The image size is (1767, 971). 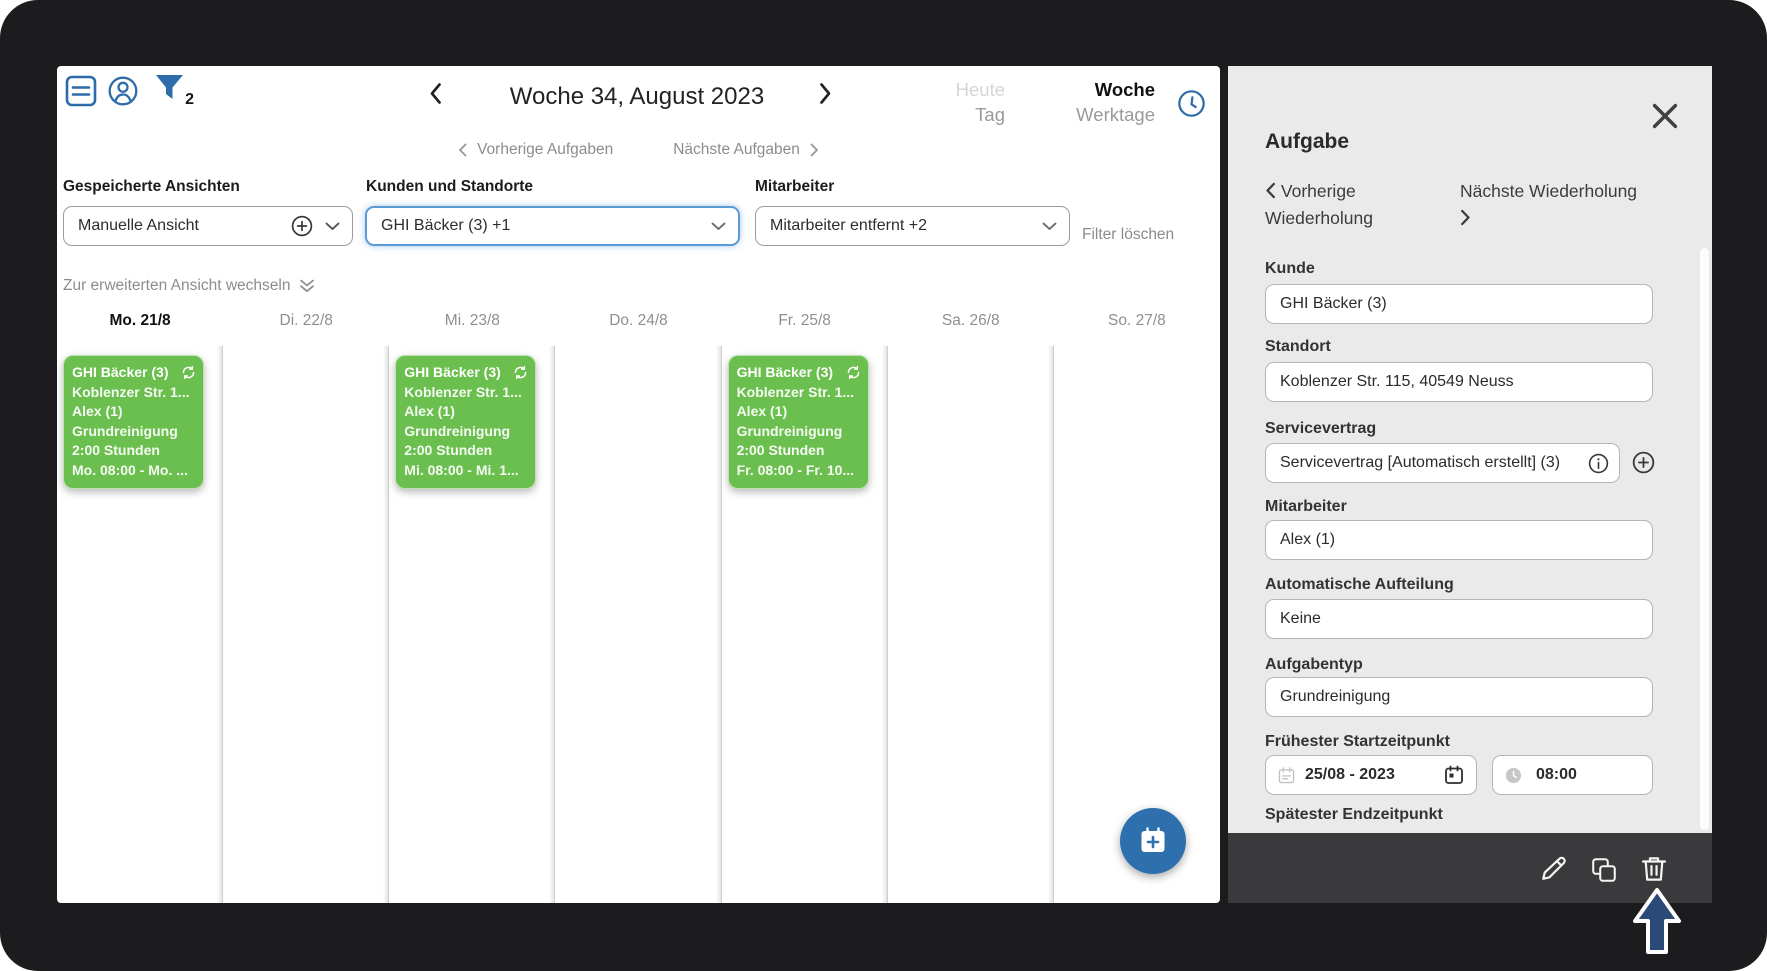 I want to click on standort-field: Koblenzer Str. 115, 40549 Neuss, so click(x=1459, y=382).